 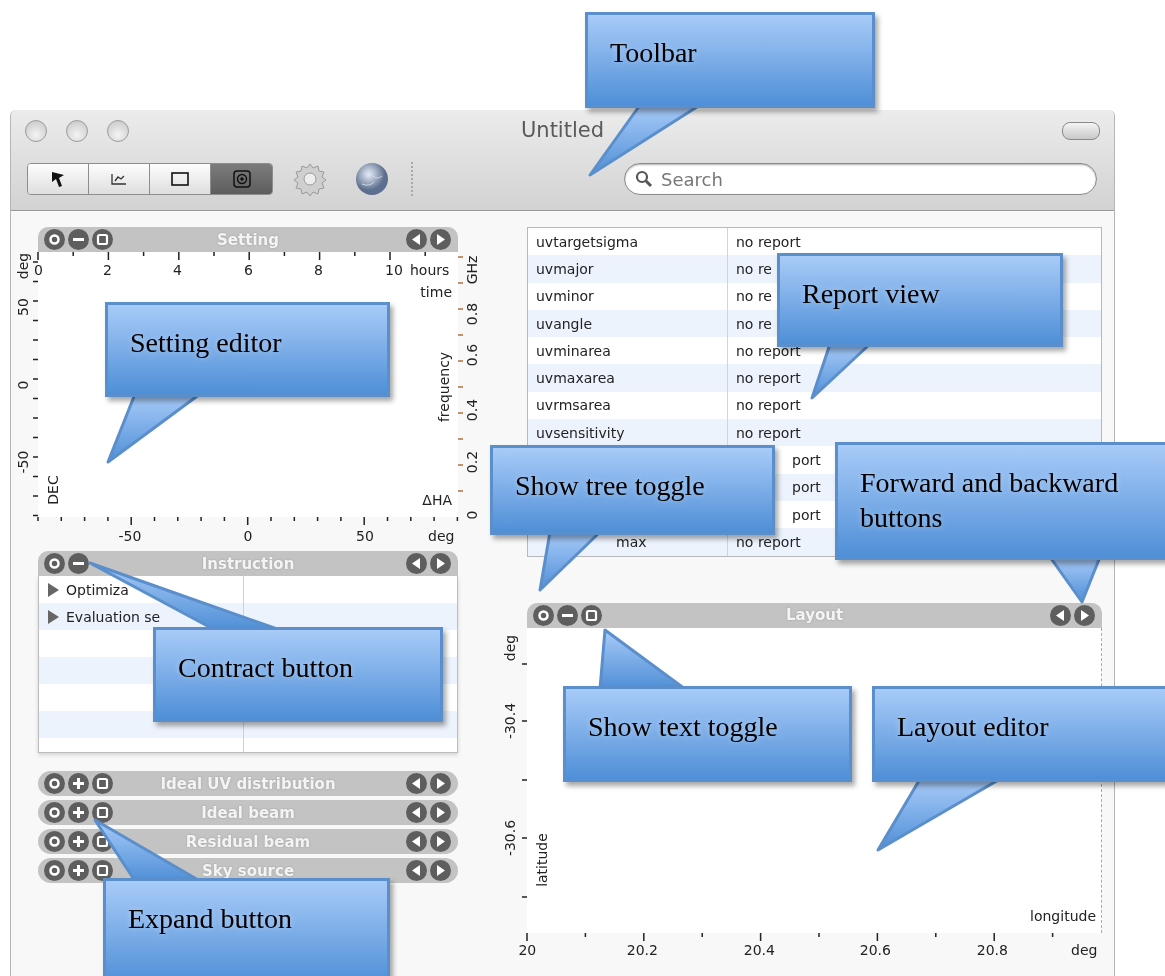 What do you see at coordinates (992, 949) in the screenshot?
I see `axis-tick-label: 20.8` at bounding box center [992, 949].